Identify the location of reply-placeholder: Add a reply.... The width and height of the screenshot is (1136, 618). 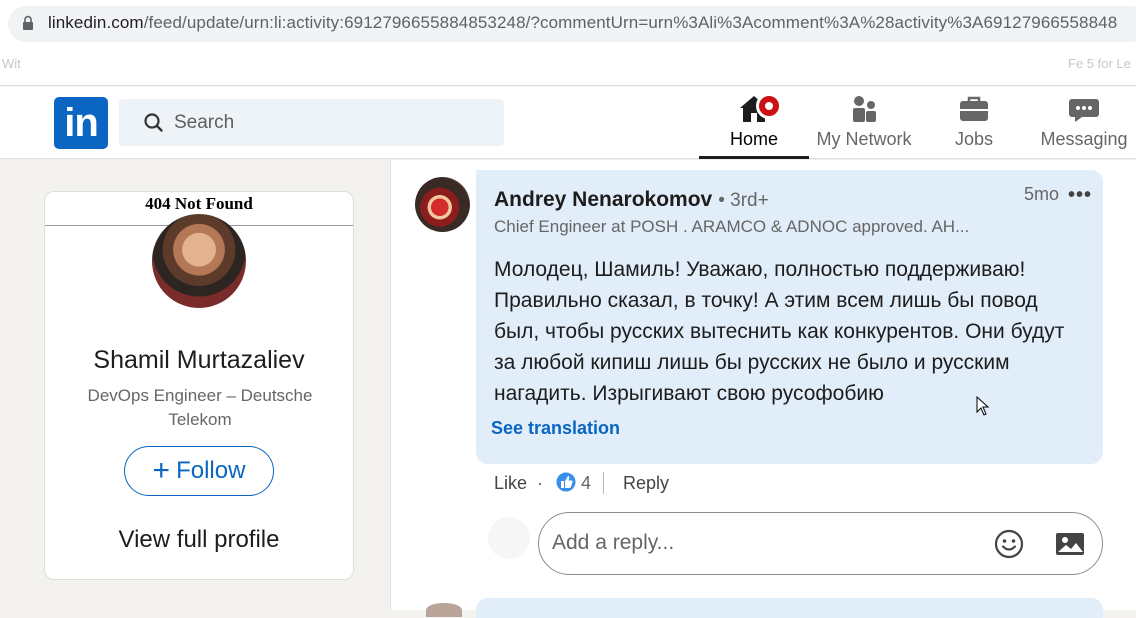
(613, 542).